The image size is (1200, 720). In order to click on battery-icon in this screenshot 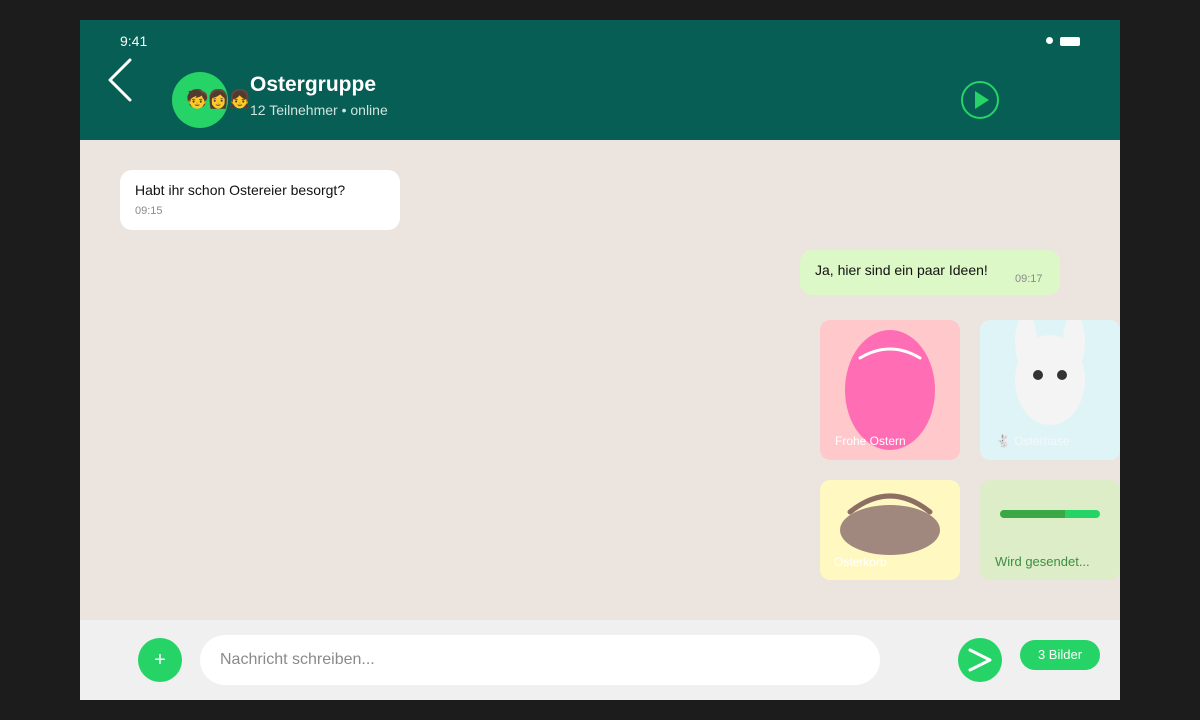, I will do `click(1070, 41)`.